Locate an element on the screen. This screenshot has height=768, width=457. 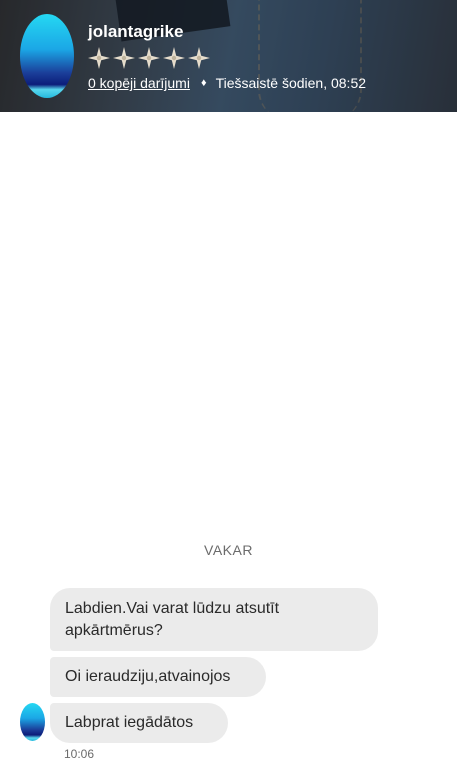
rating-stars is located at coordinates (149, 58).